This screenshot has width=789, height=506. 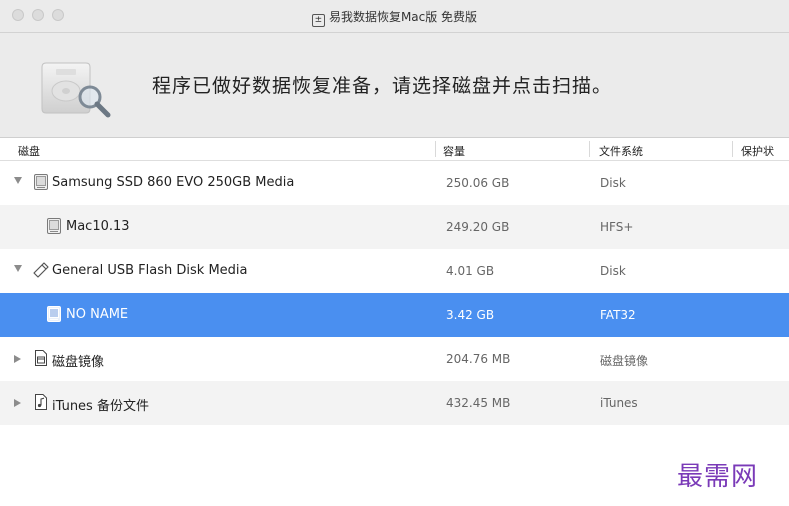 What do you see at coordinates (478, 403) in the screenshot?
I see `disk-capacity: 432.45 MB` at bounding box center [478, 403].